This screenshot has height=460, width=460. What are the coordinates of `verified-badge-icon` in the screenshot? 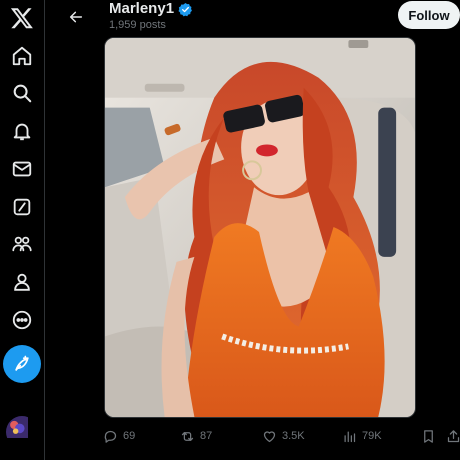 It's located at (185, 9).